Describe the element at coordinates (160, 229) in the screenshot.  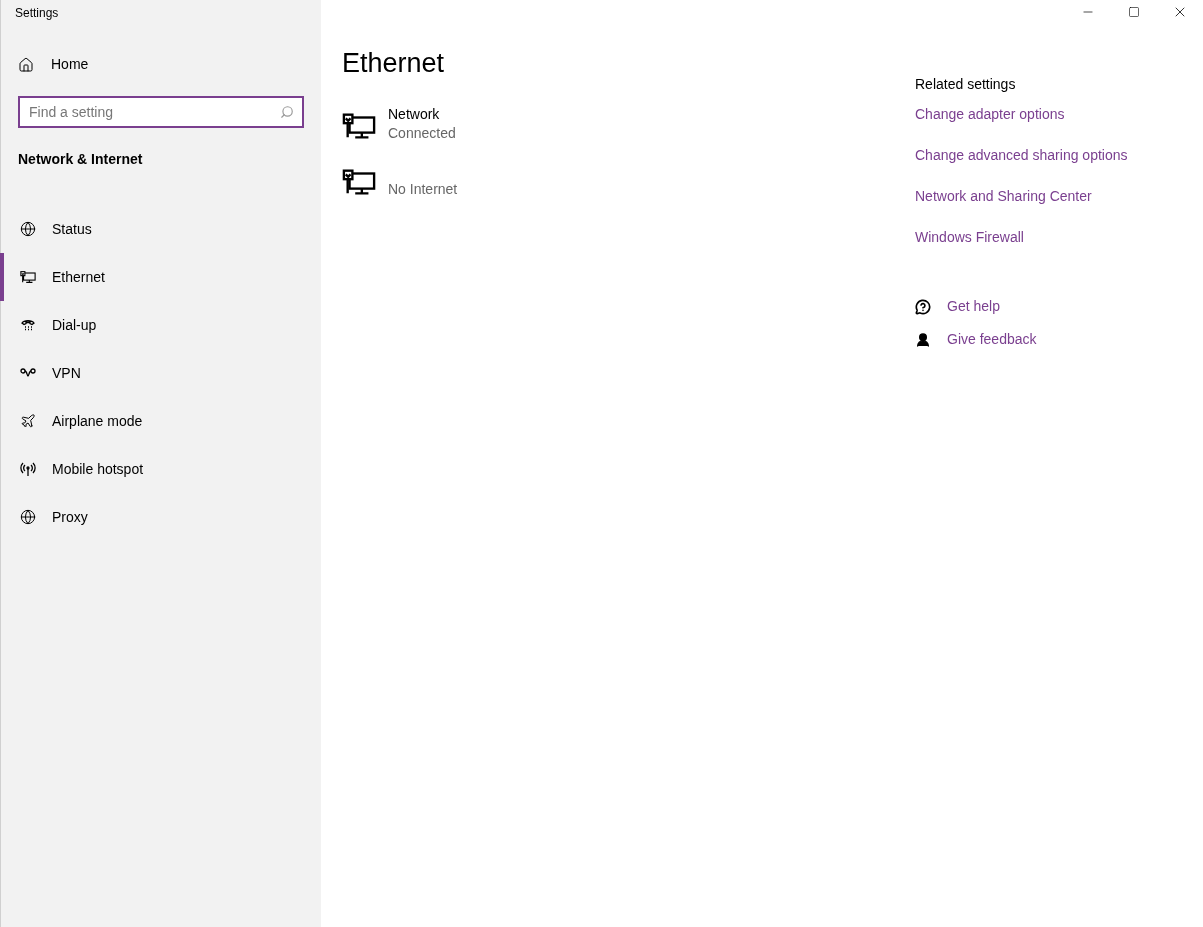
I see `nav-item: Status` at that location.